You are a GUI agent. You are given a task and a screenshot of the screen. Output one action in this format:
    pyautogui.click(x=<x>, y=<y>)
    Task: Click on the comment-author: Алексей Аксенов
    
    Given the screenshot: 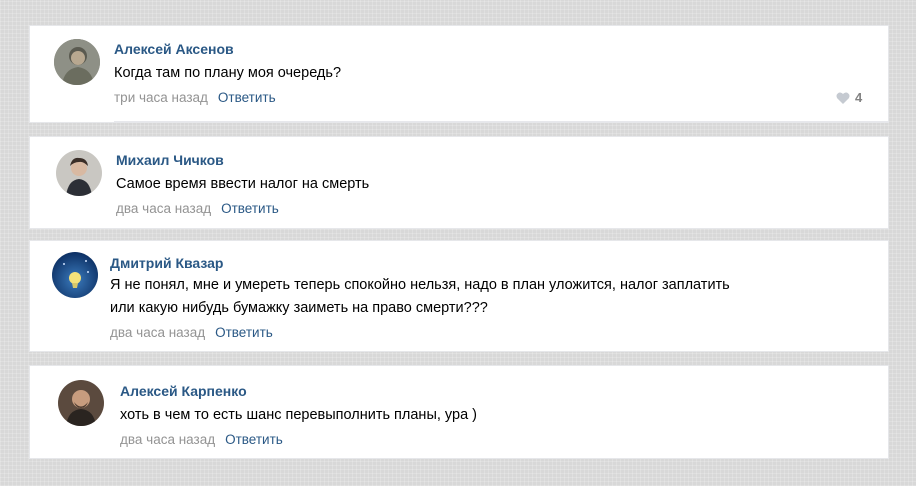 What is the action you would take?
    pyautogui.click(x=174, y=49)
    